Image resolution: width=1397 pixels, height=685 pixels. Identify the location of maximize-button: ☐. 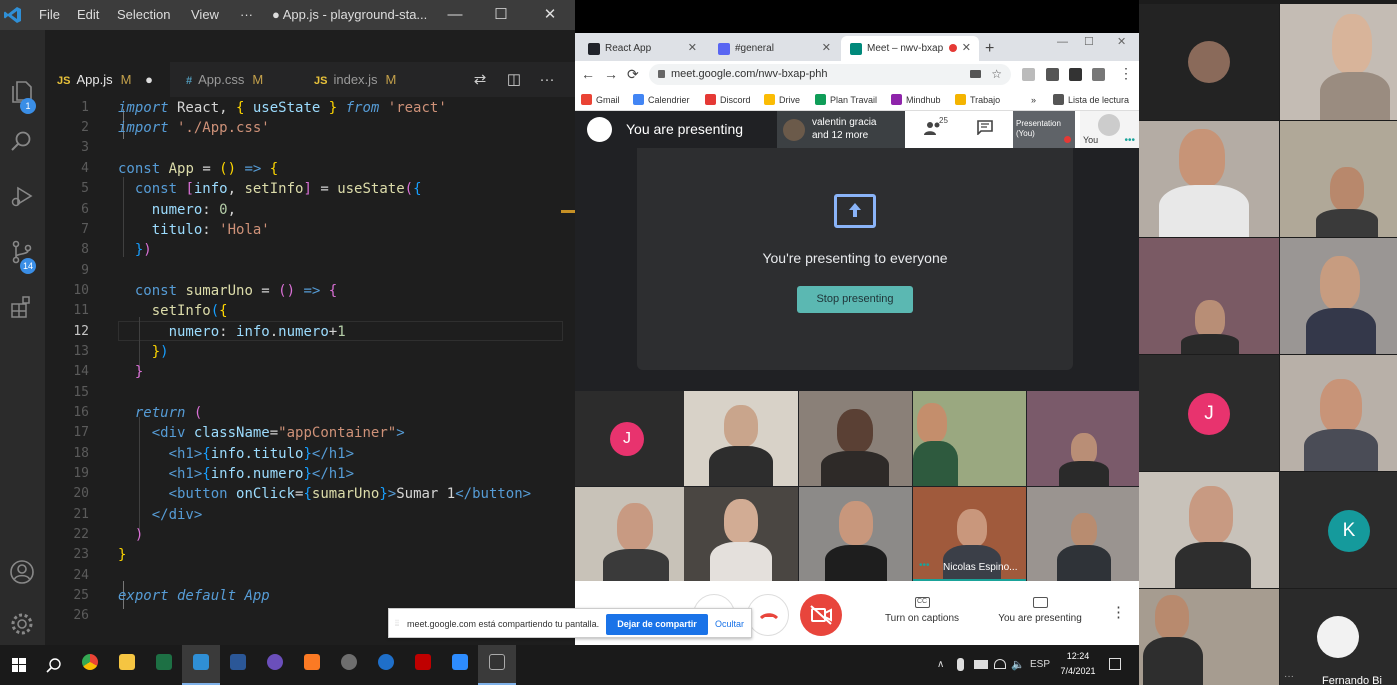
(501, 15).